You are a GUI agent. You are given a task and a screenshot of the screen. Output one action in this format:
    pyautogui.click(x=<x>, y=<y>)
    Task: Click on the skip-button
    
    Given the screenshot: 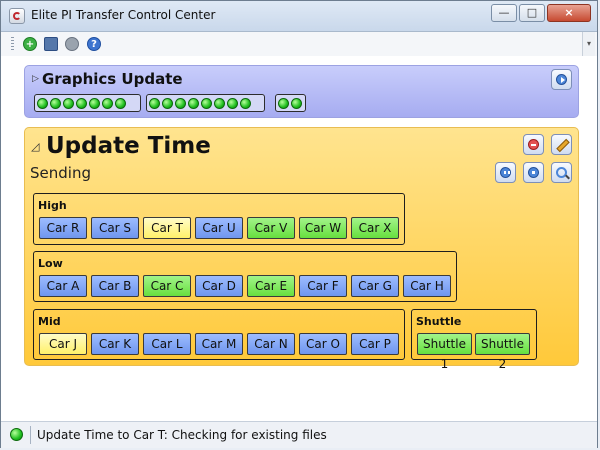 What is the action you would take?
    pyautogui.click(x=505, y=172)
    